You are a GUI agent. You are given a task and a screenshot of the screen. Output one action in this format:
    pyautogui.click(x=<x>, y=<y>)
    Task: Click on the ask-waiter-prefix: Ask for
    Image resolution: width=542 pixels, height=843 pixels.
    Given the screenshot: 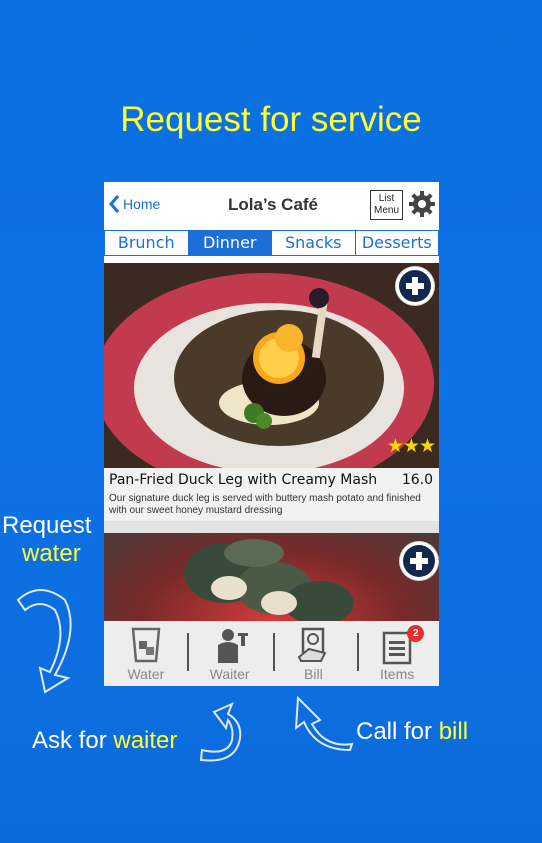 What is the action you would take?
    pyautogui.click(x=73, y=740)
    